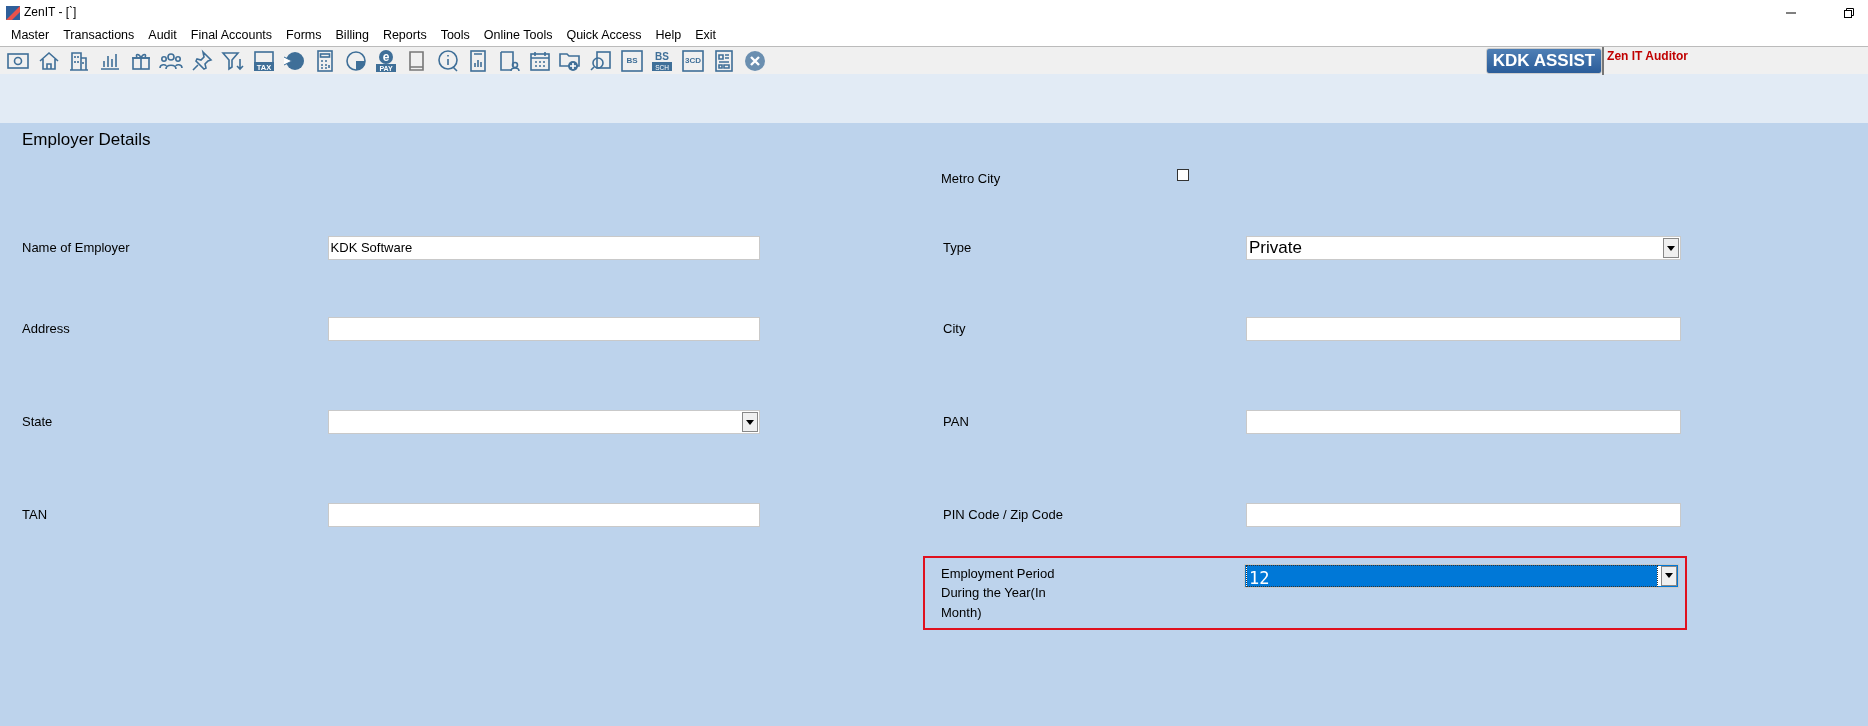 The width and height of the screenshot is (1868, 726). I want to click on field-label: PIN Code / Zip Code, so click(1003, 515).